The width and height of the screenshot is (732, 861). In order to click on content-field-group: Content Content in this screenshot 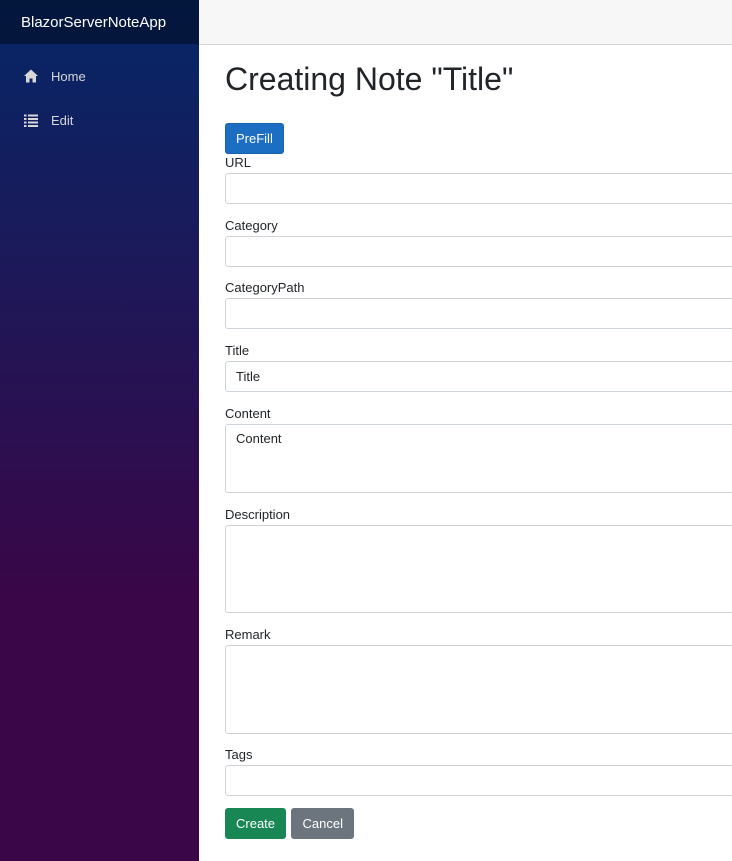, I will do `click(478, 449)`.